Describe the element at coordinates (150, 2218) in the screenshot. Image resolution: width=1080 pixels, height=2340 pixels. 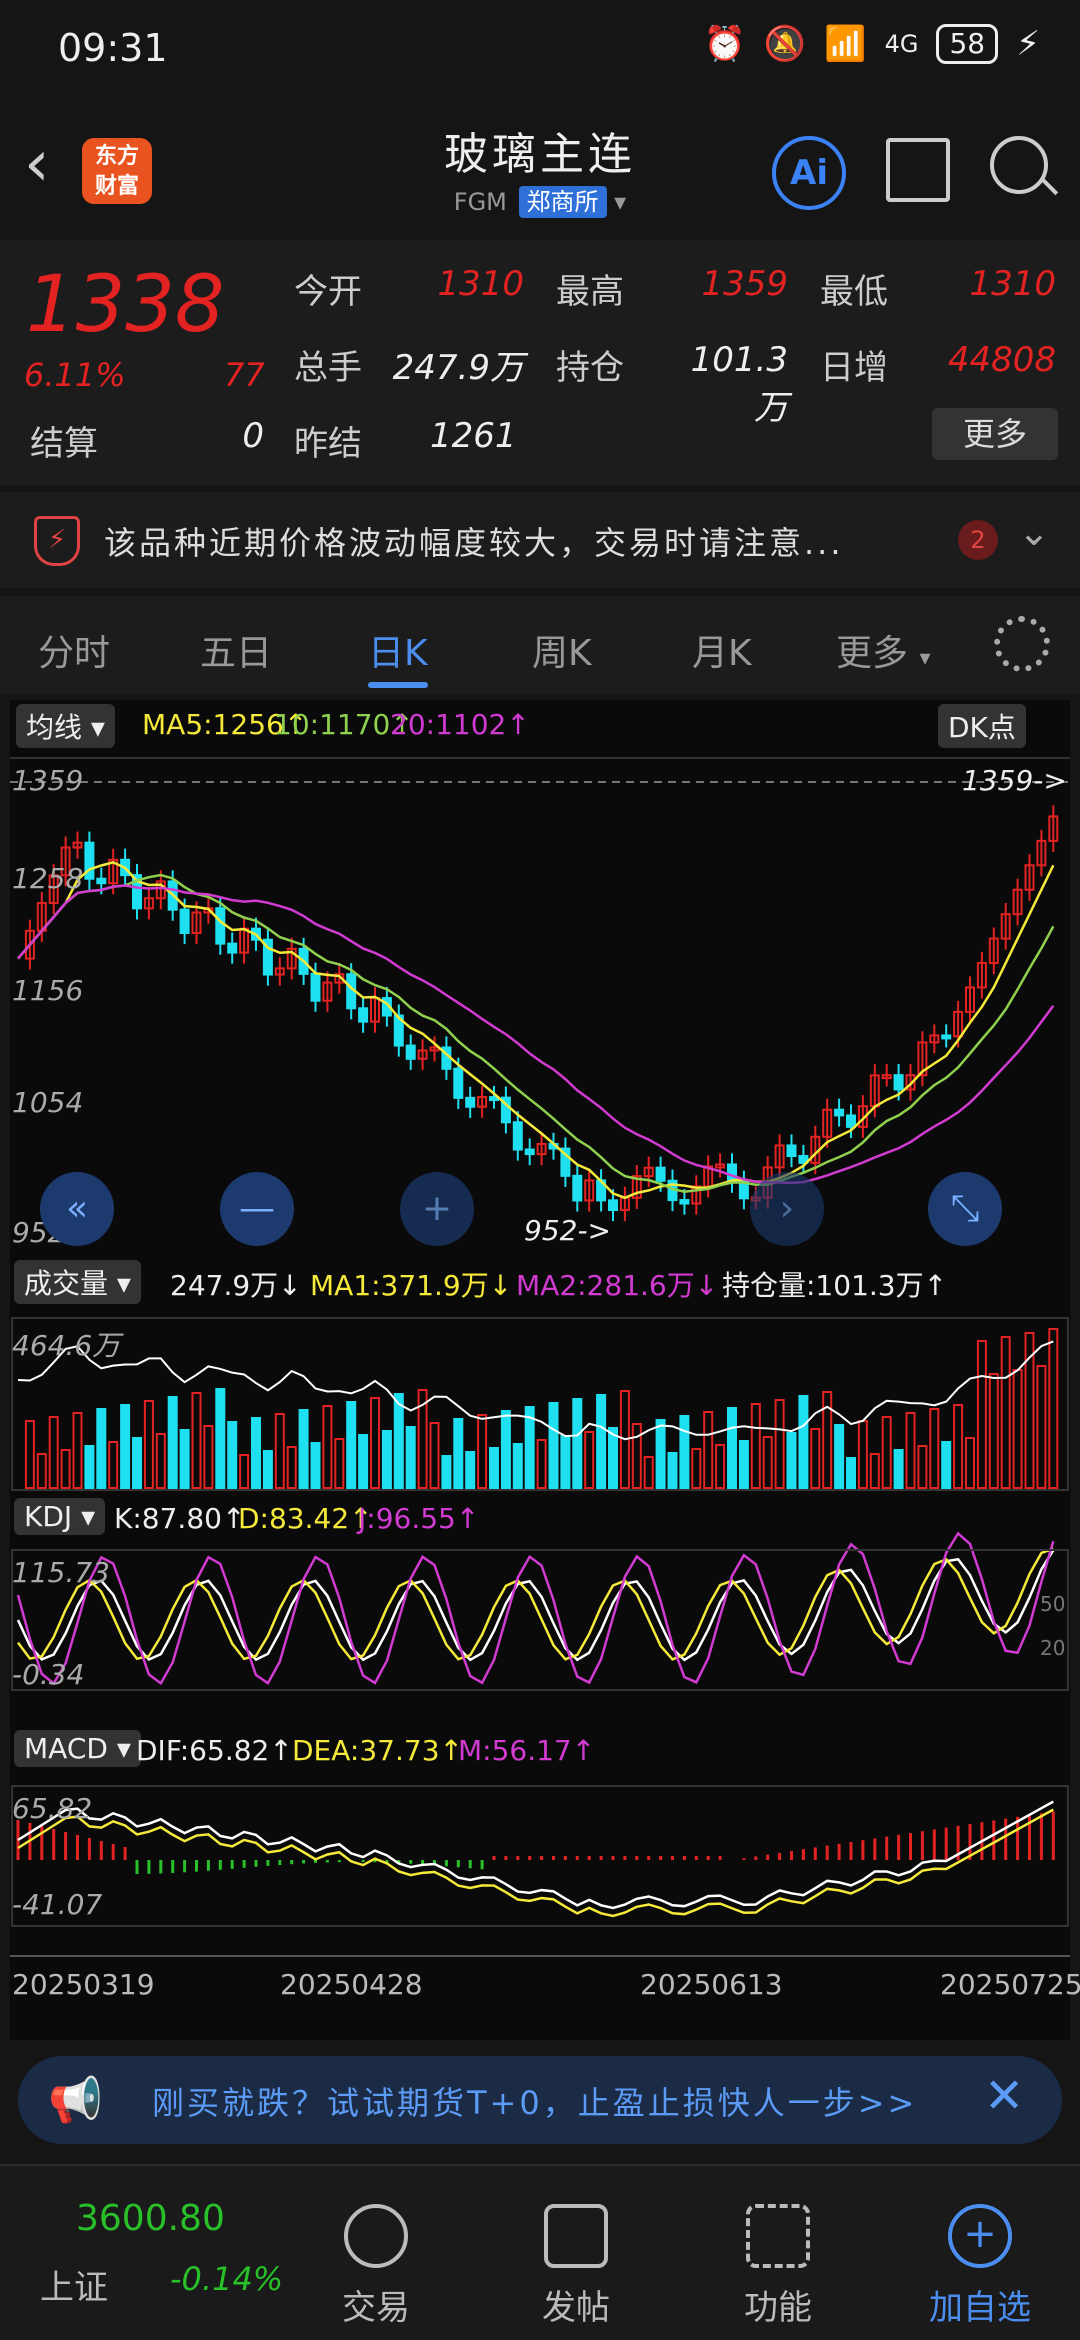
I see `index-value: 3600.80` at that location.